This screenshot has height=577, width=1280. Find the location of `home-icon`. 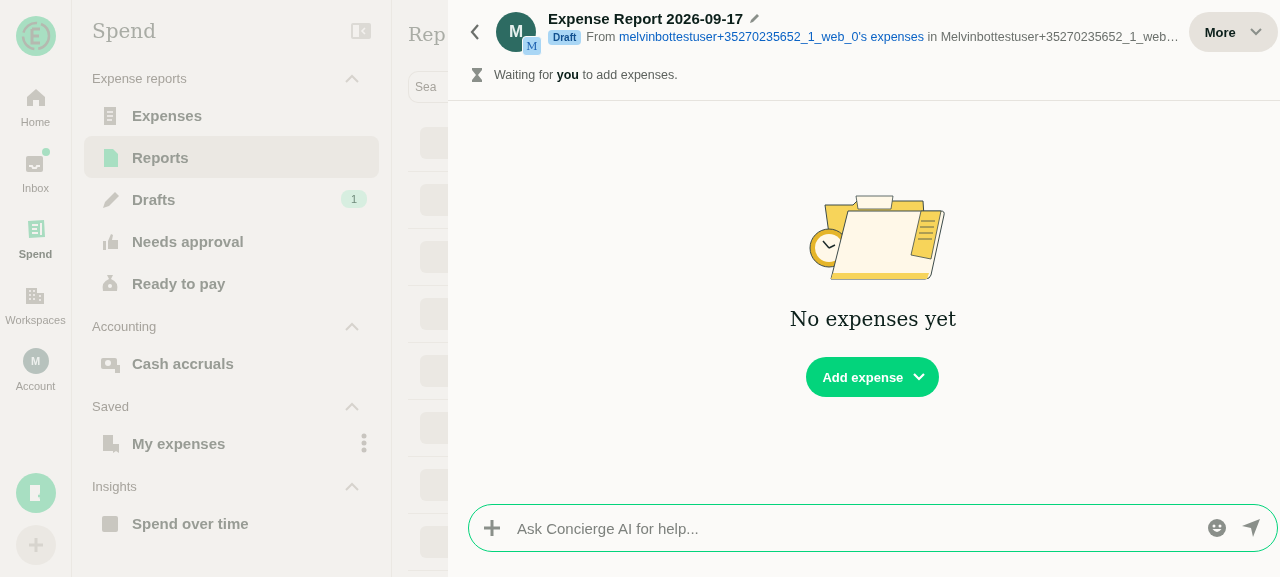

home-icon is located at coordinates (35, 97).